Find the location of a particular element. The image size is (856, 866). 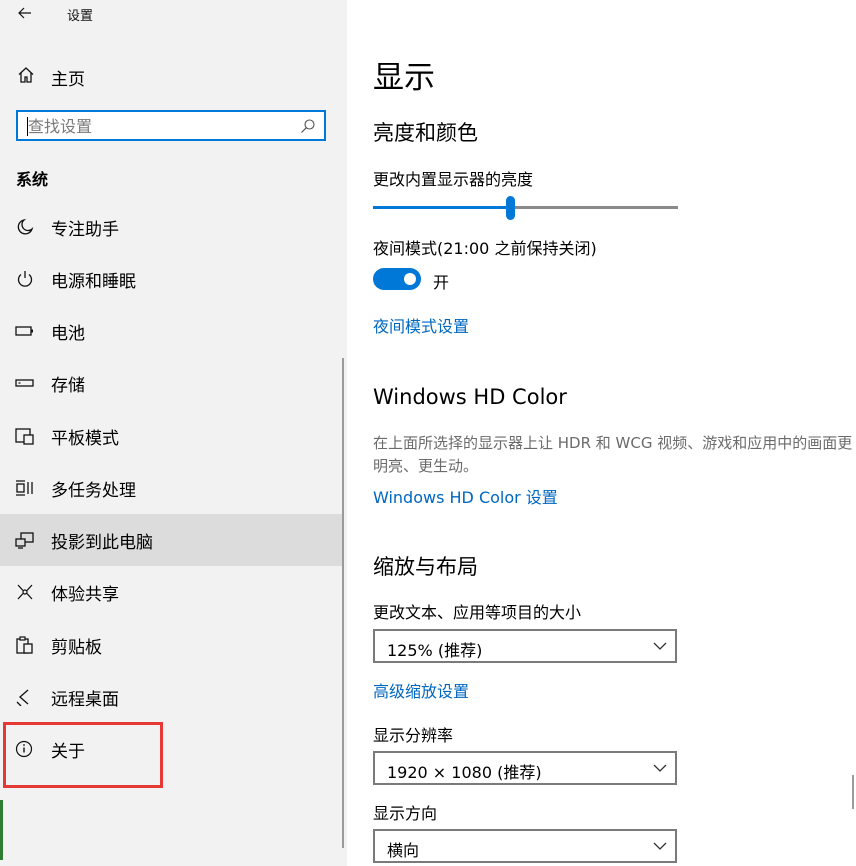

resolution-value: 1920 × 1080 (推荐) is located at coordinates (464, 772).